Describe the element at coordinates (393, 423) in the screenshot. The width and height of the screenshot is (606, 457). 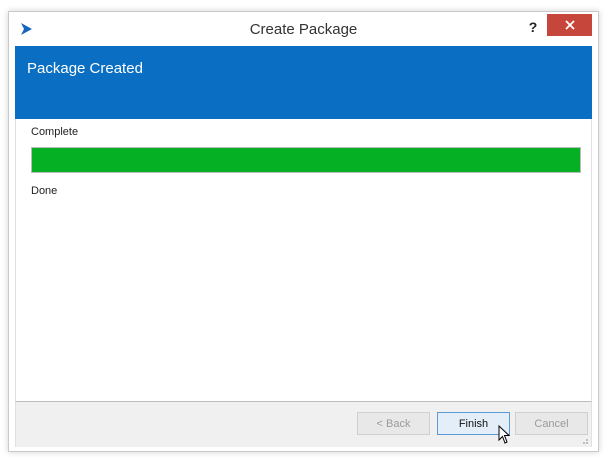
I see `back-button: < Back` at that location.